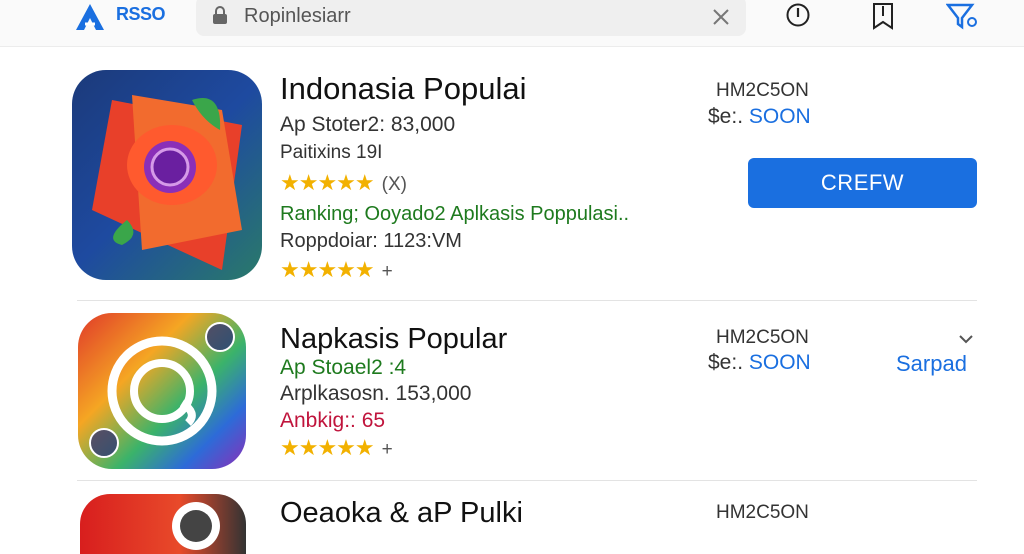  I want to click on download-count: Arplkasosn. 153,000, so click(376, 393).